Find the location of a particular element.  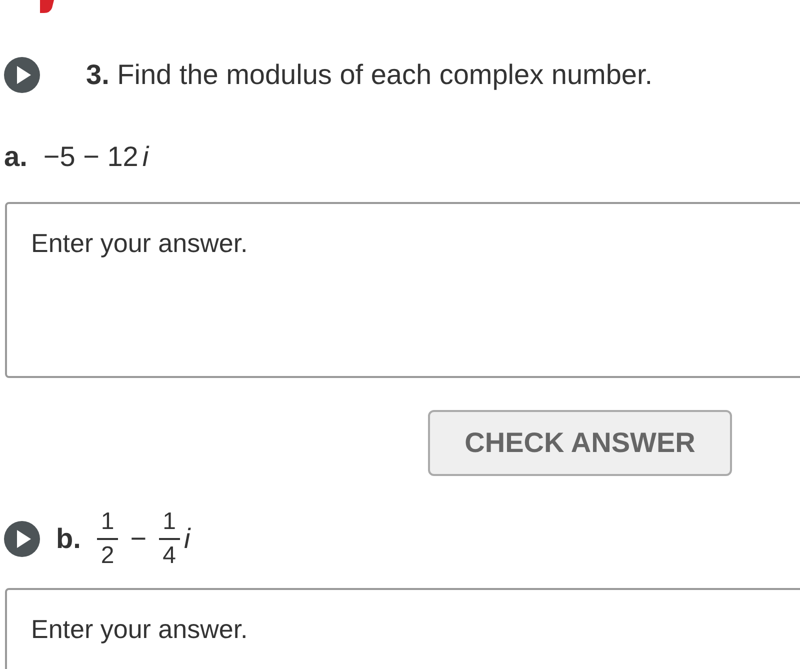

letter-fragment-drawing is located at coordinates (47, 7).